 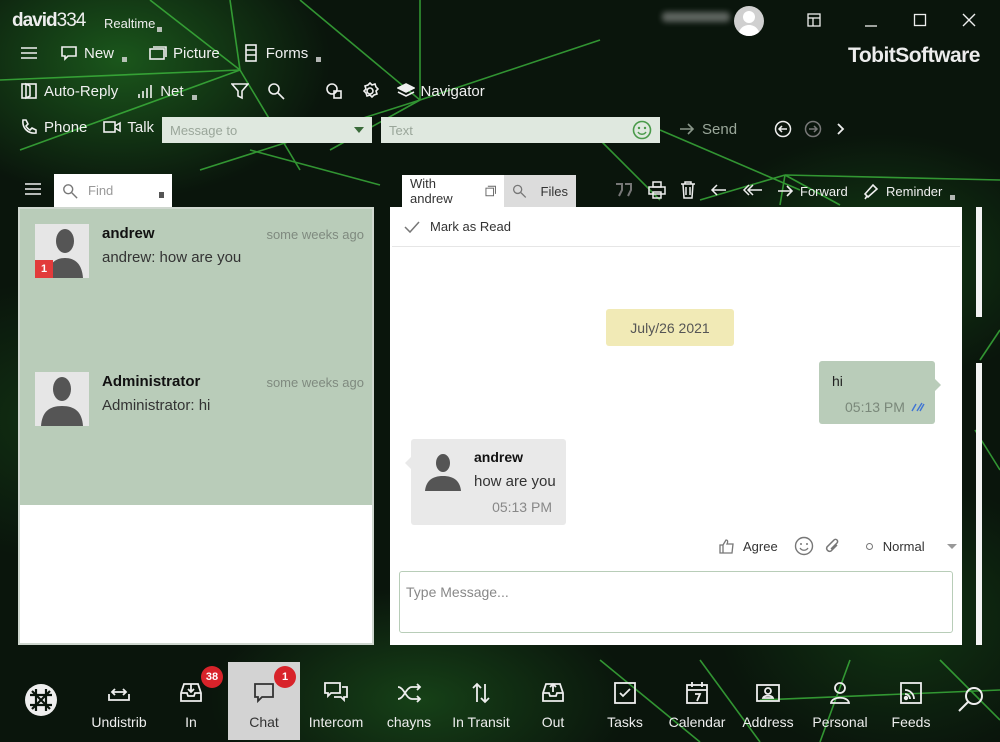 I want to click on person-icon, so click(x=749, y=23).